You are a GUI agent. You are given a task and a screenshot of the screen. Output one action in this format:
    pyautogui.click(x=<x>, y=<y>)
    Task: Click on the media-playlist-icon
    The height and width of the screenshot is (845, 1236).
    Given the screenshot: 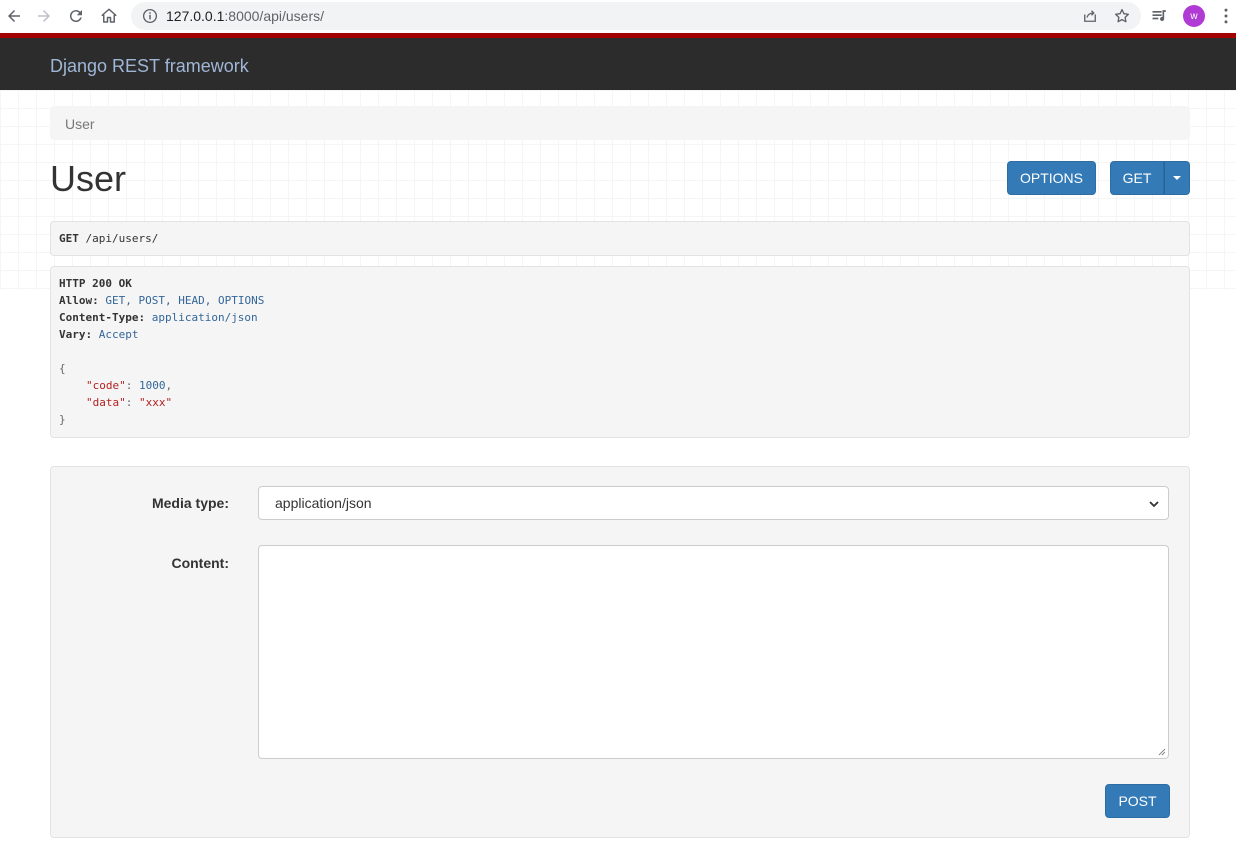 What is the action you would take?
    pyautogui.click(x=1160, y=16)
    